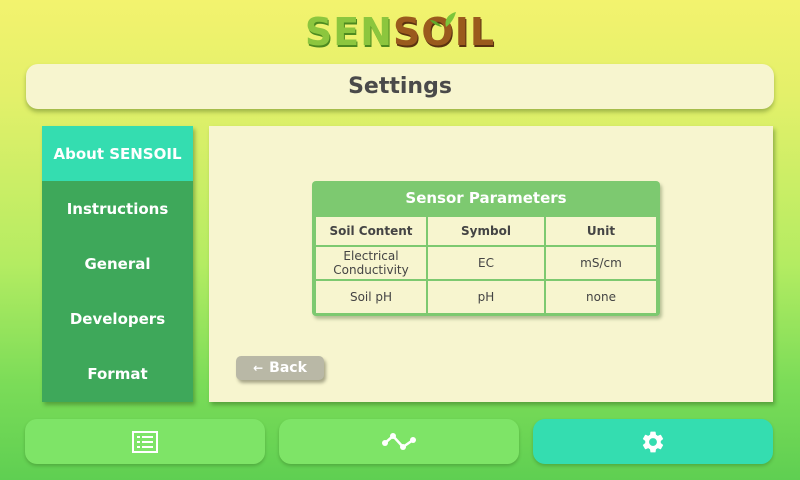 This screenshot has width=800, height=480. Describe the element at coordinates (258, 368) in the screenshot. I see `arrow-left-icon: ←` at that location.